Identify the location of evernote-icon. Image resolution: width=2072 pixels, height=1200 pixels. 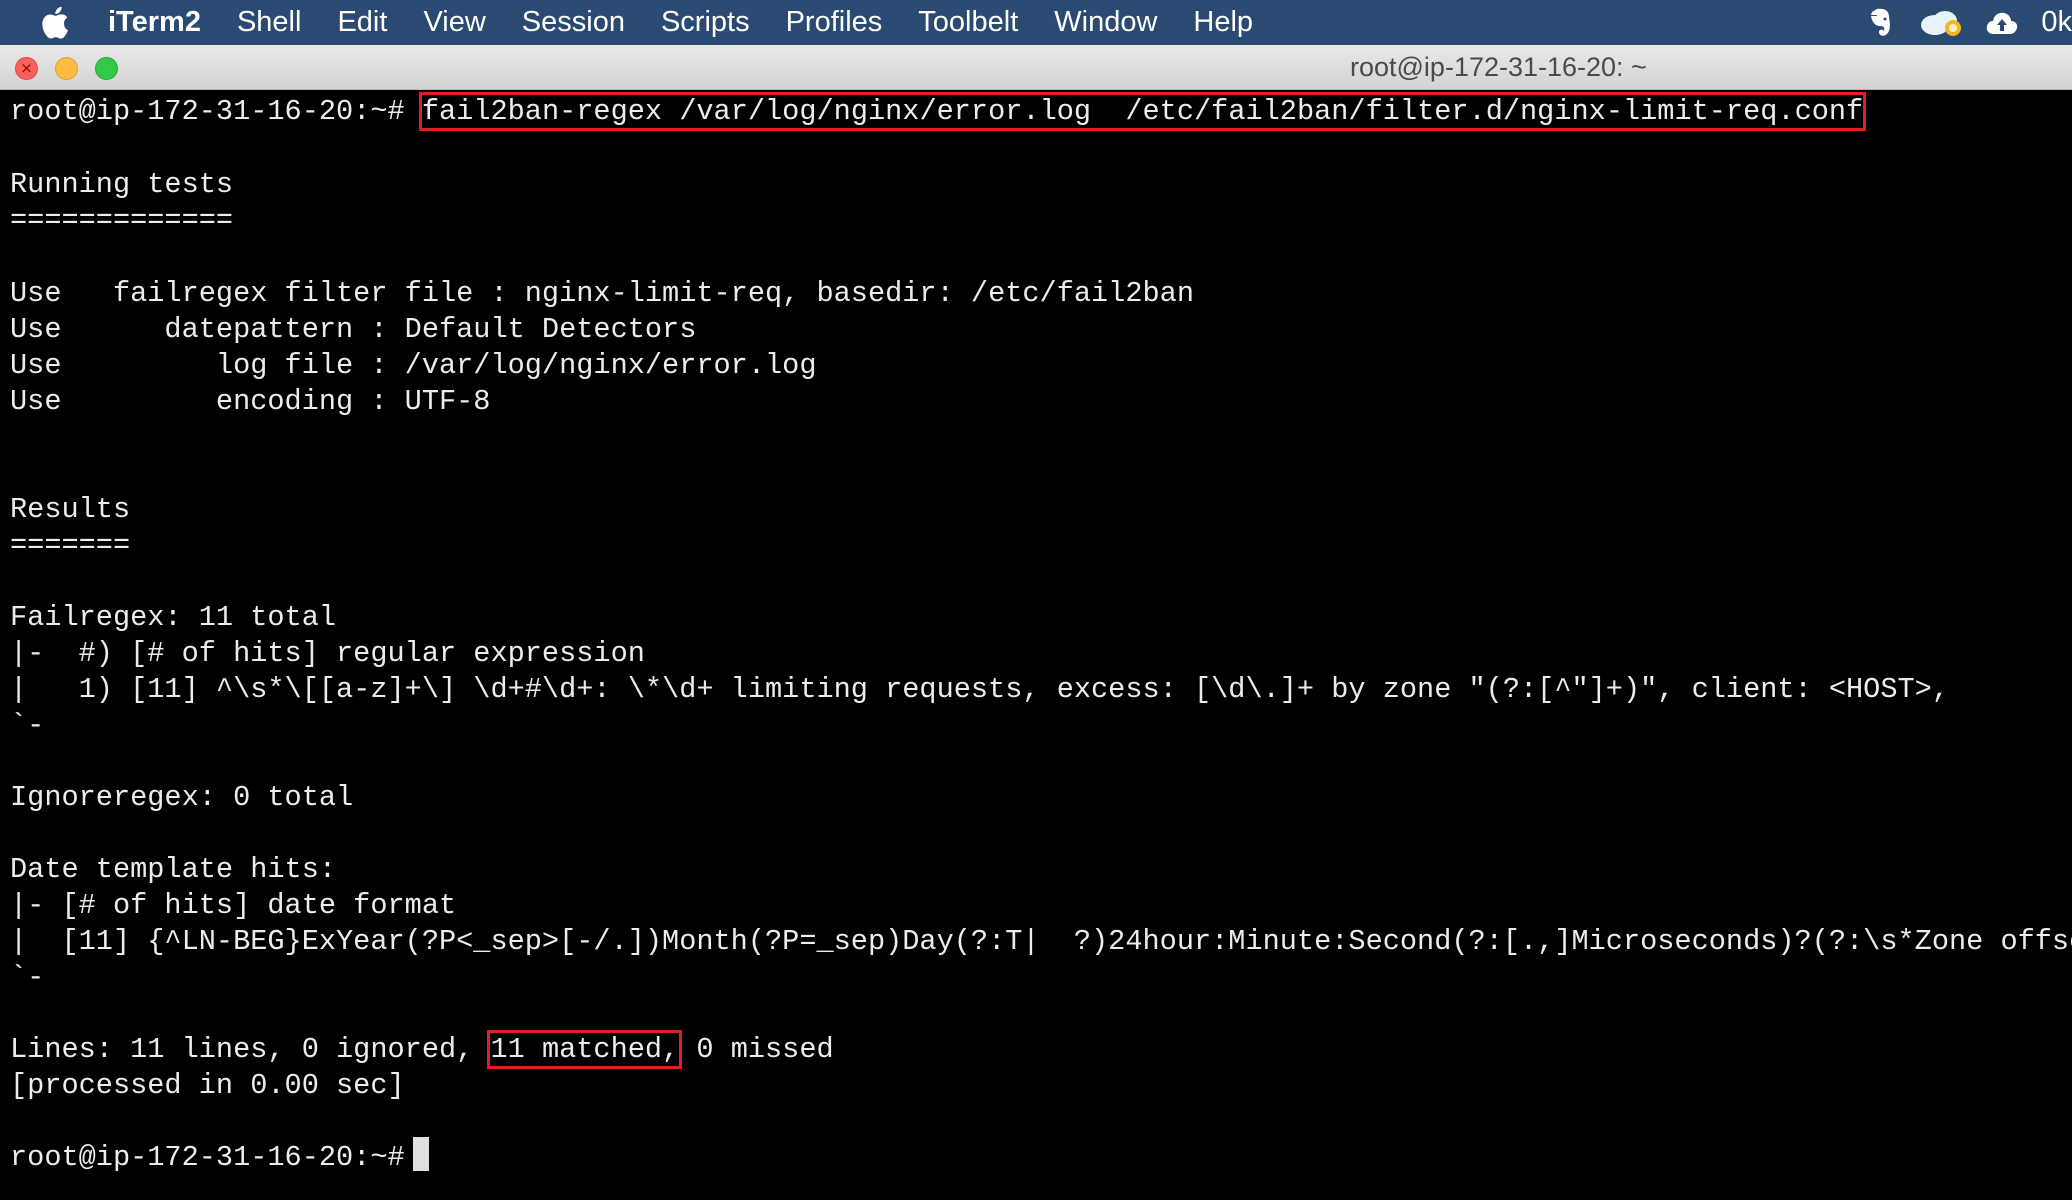
(1880, 23).